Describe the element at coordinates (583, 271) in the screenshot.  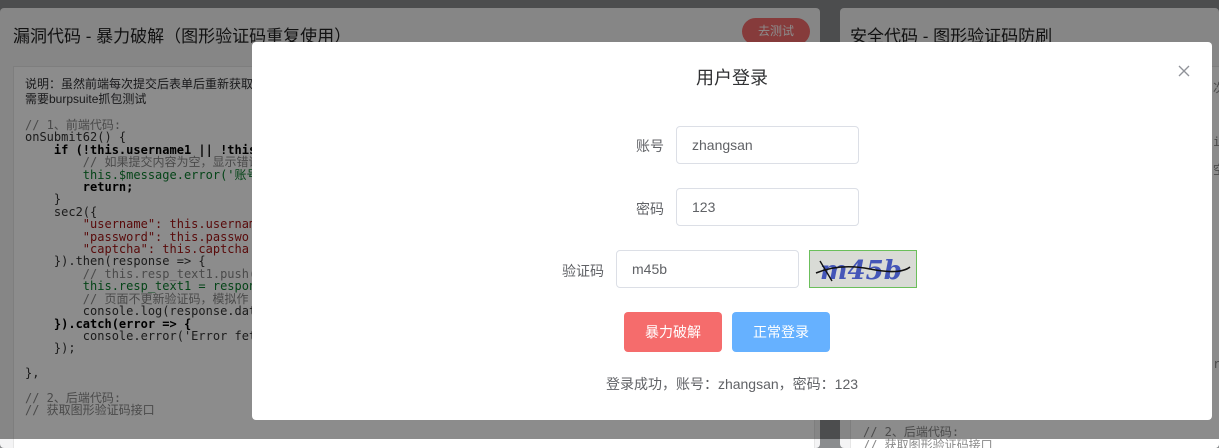
I see `captcha-label: 验证码` at that location.